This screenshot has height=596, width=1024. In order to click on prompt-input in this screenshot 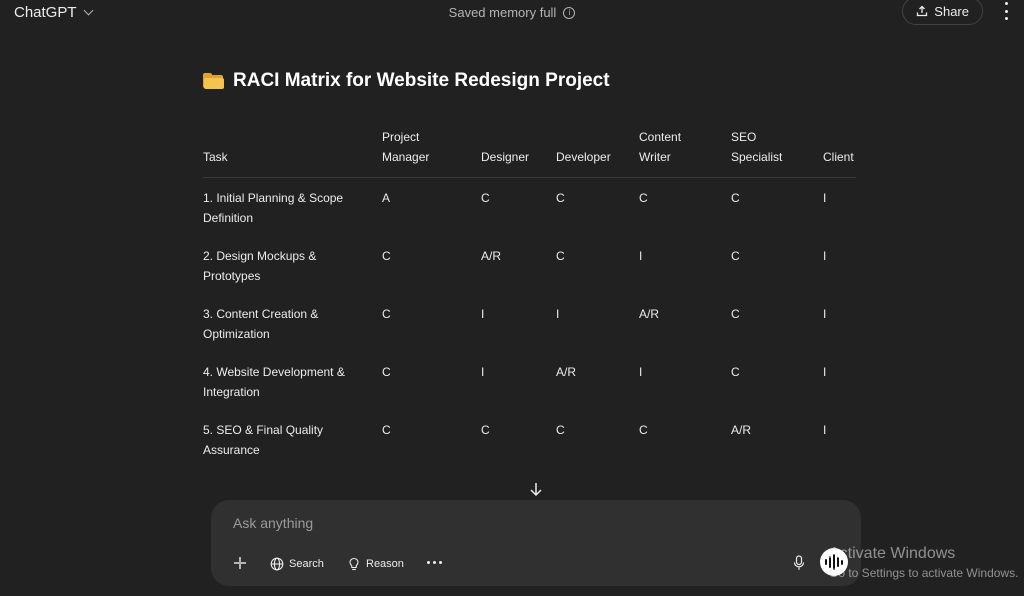, I will do `click(513, 523)`.